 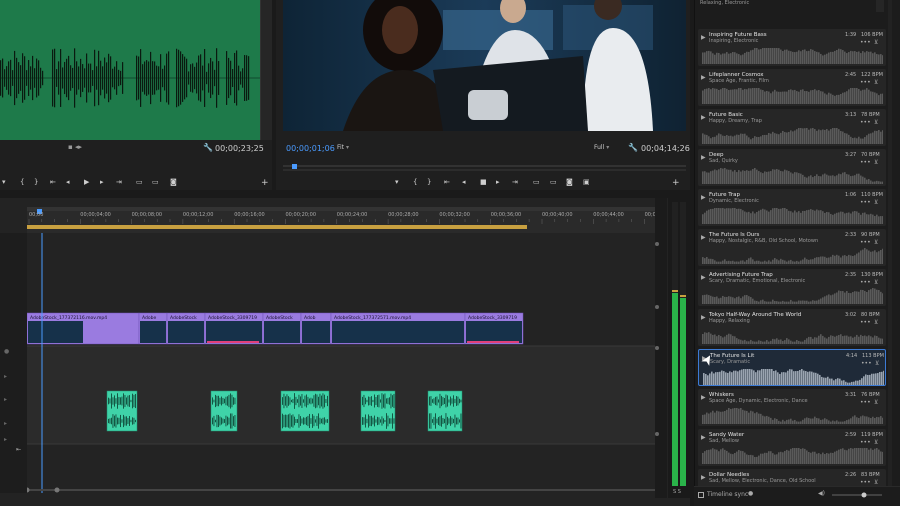 I want to click on timeline-sync-checkbox, so click(x=701, y=495).